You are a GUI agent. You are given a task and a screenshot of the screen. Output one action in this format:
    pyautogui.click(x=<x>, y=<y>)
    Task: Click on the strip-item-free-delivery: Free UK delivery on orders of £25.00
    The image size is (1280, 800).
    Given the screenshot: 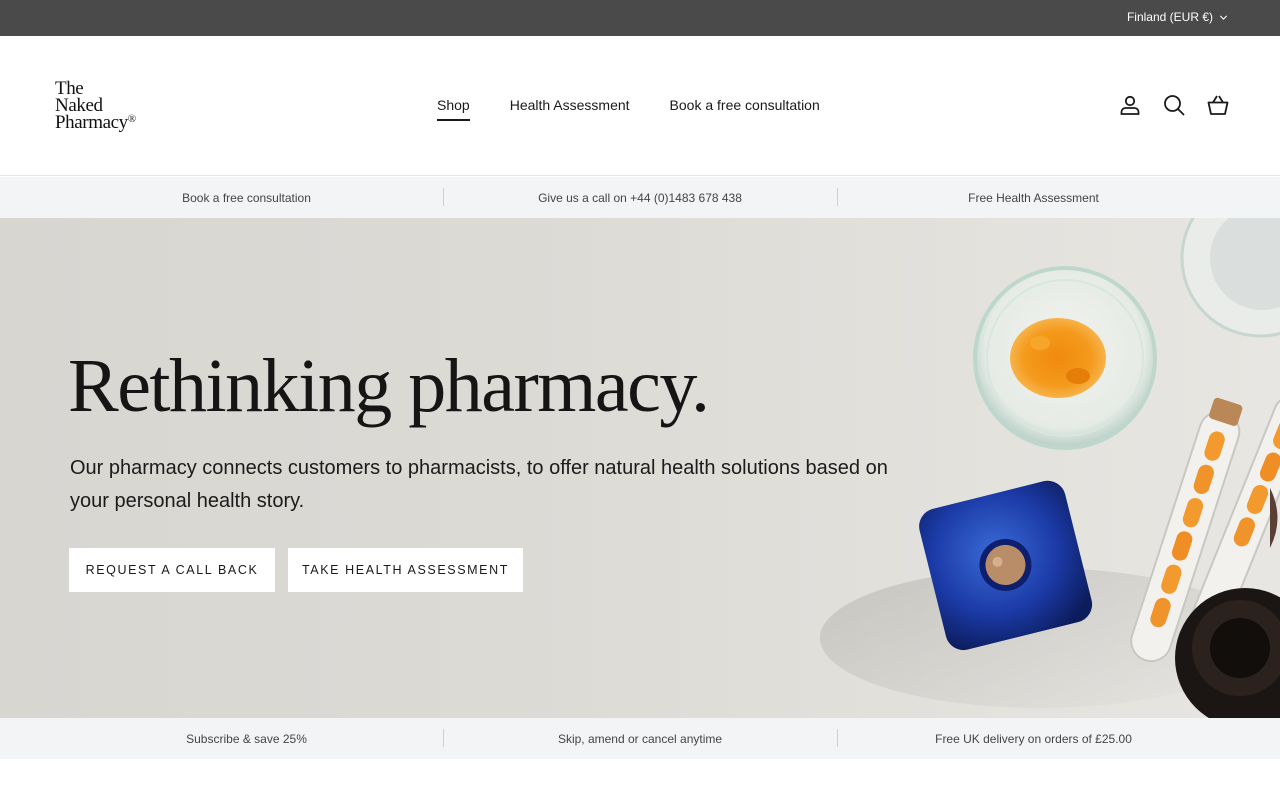 What is the action you would take?
    pyautogui.click(x=1033, y=738)
    